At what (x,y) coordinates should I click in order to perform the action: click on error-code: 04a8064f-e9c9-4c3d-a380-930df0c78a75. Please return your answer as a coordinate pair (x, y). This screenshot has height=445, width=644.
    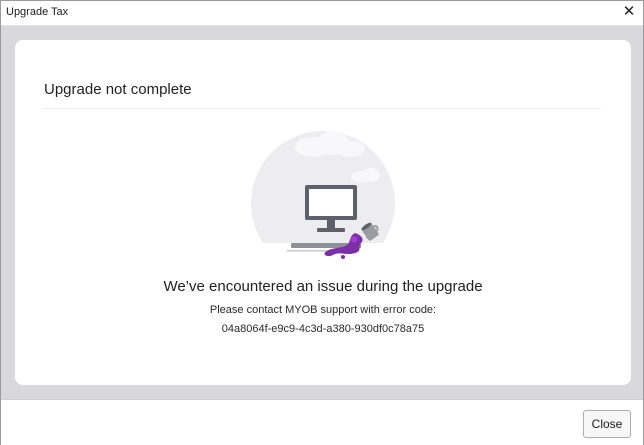
    Looking at the image, I should click on (323, 329).